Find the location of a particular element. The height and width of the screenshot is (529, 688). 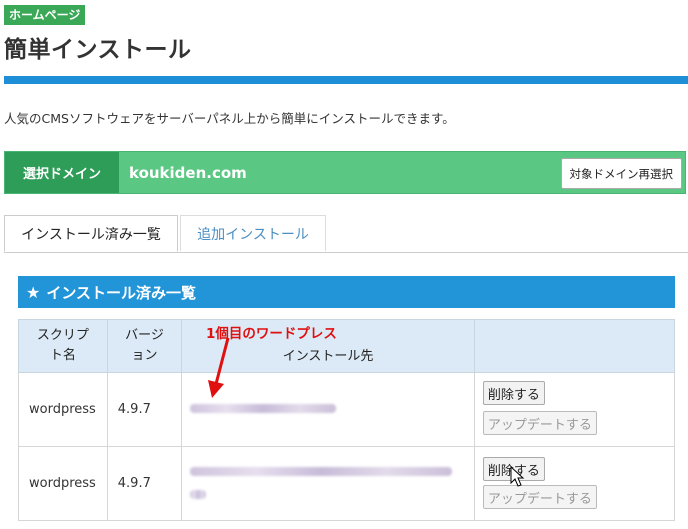

header-version: バージョン is located at coordinates (144, 346).